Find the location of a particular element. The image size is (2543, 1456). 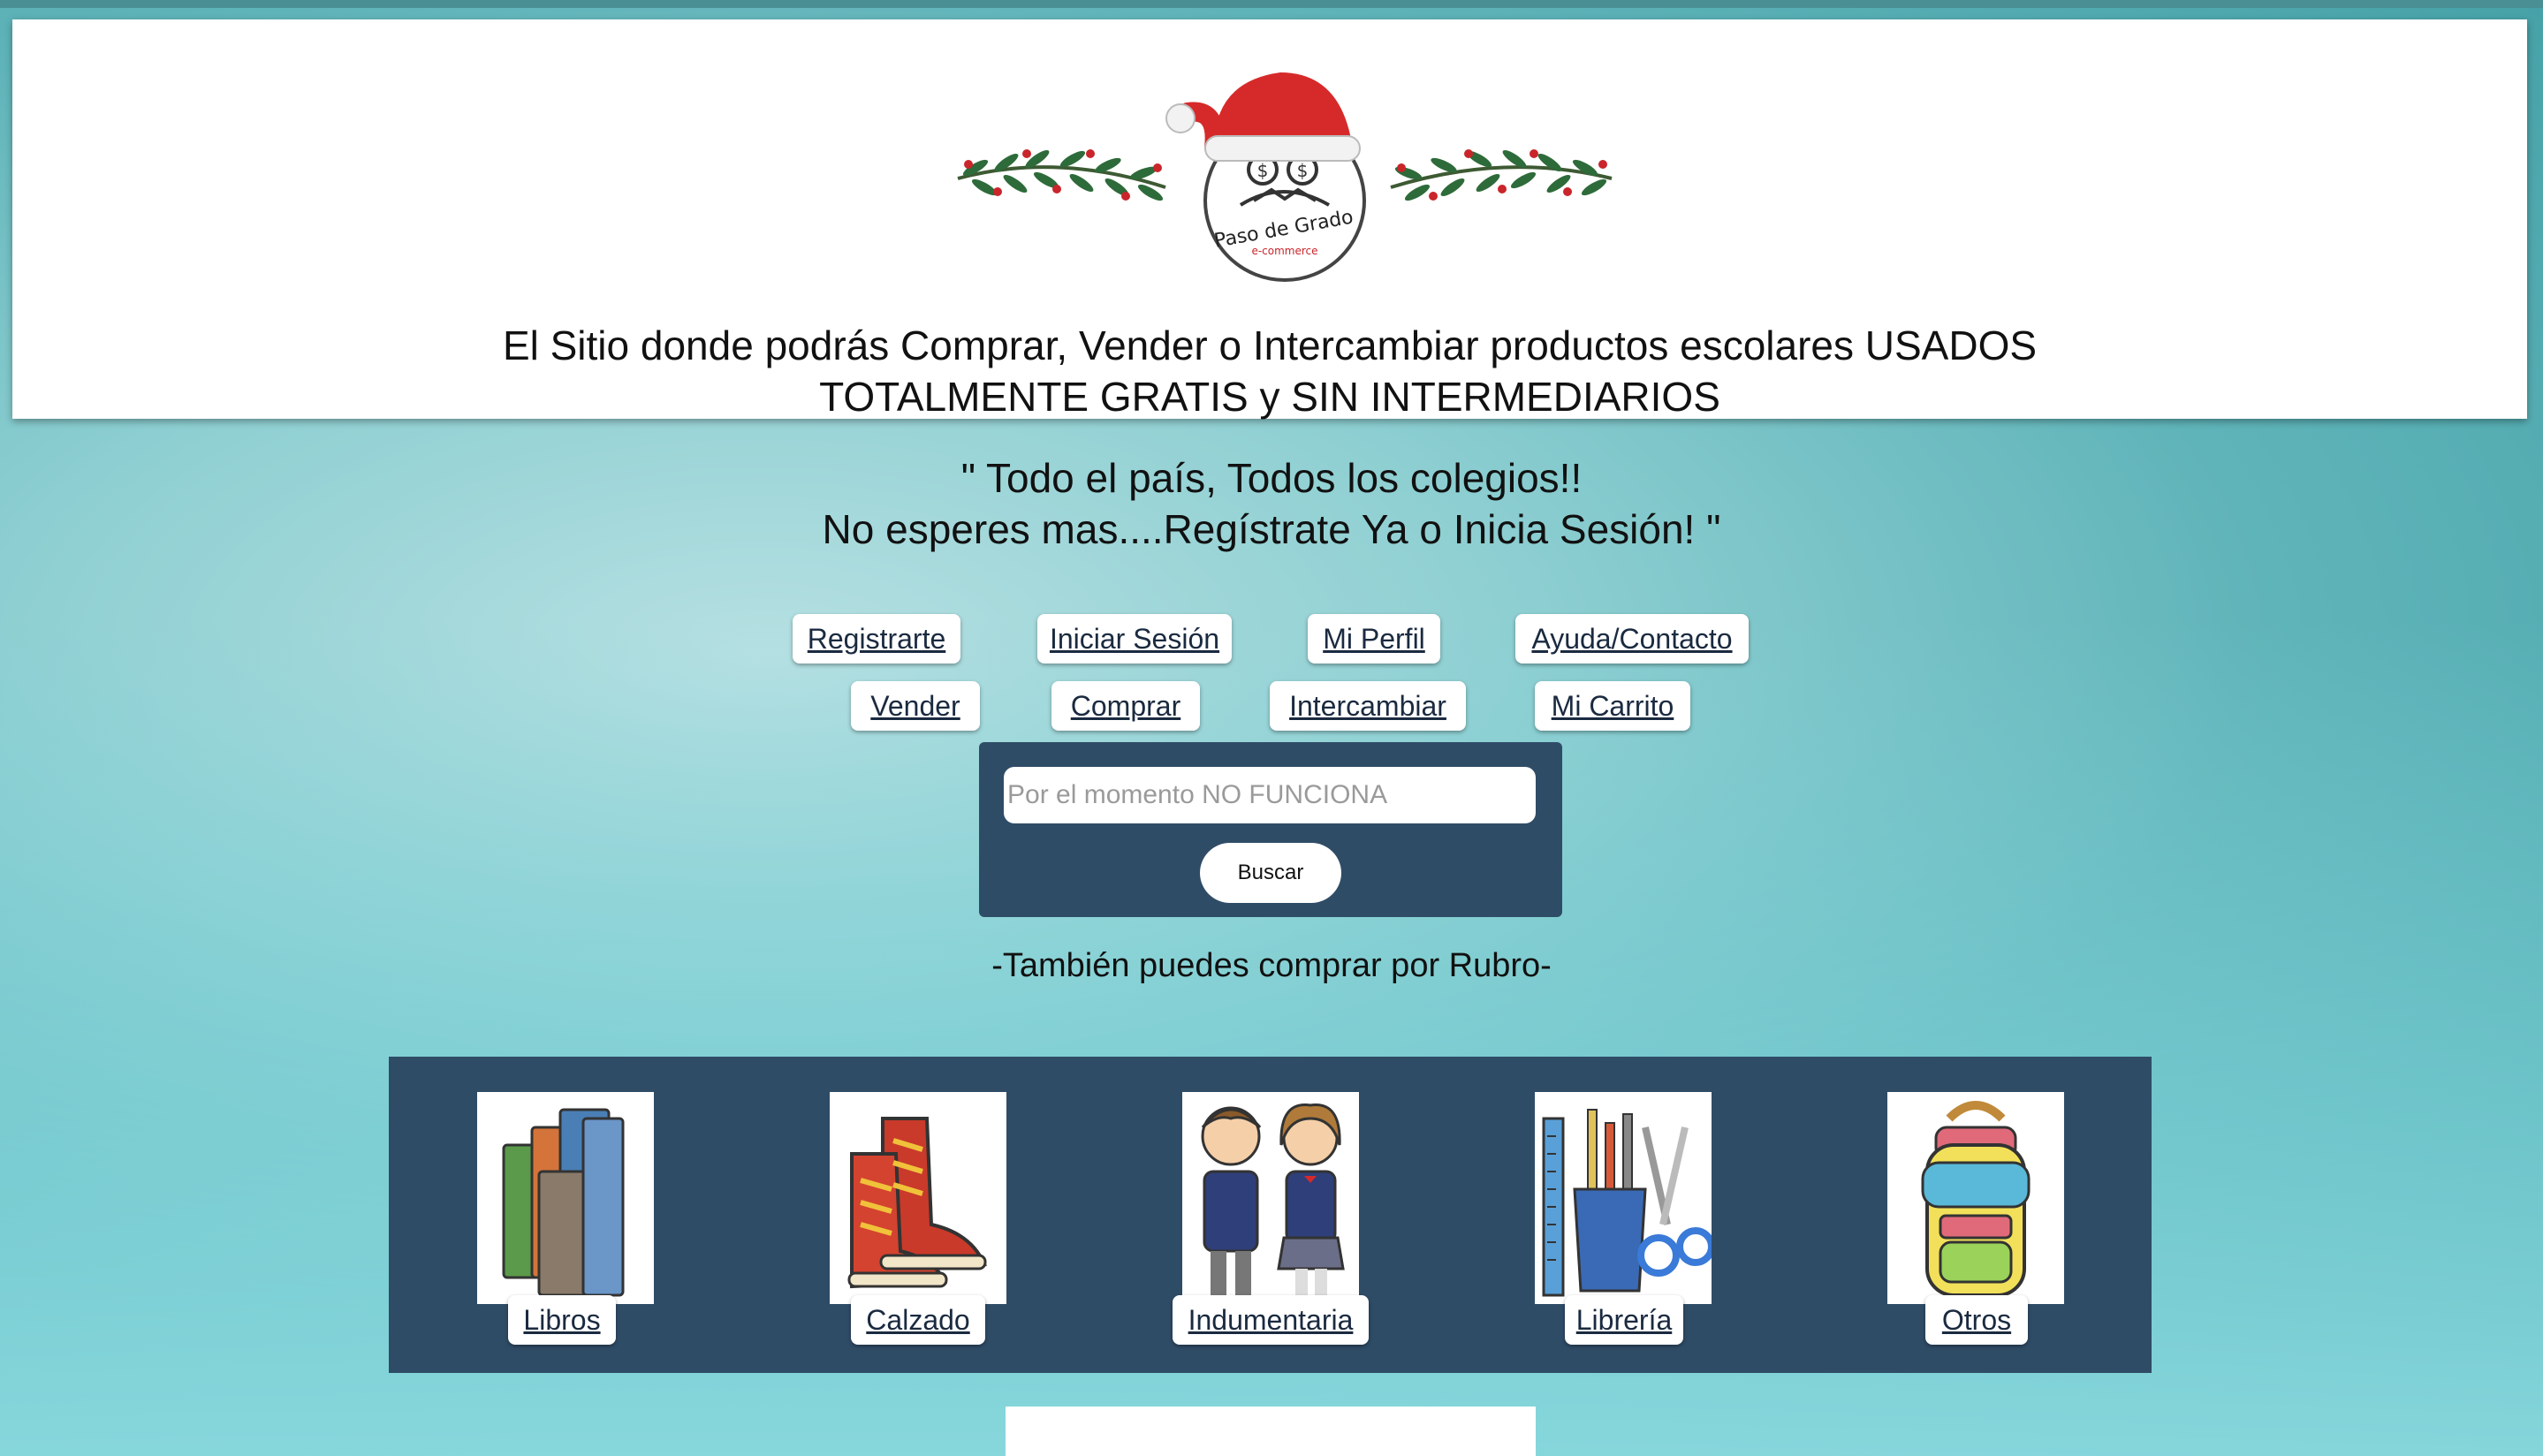

slogan-line-1: " Todo el país, Todos los colegios!! is located at coordinates (1271, 478).